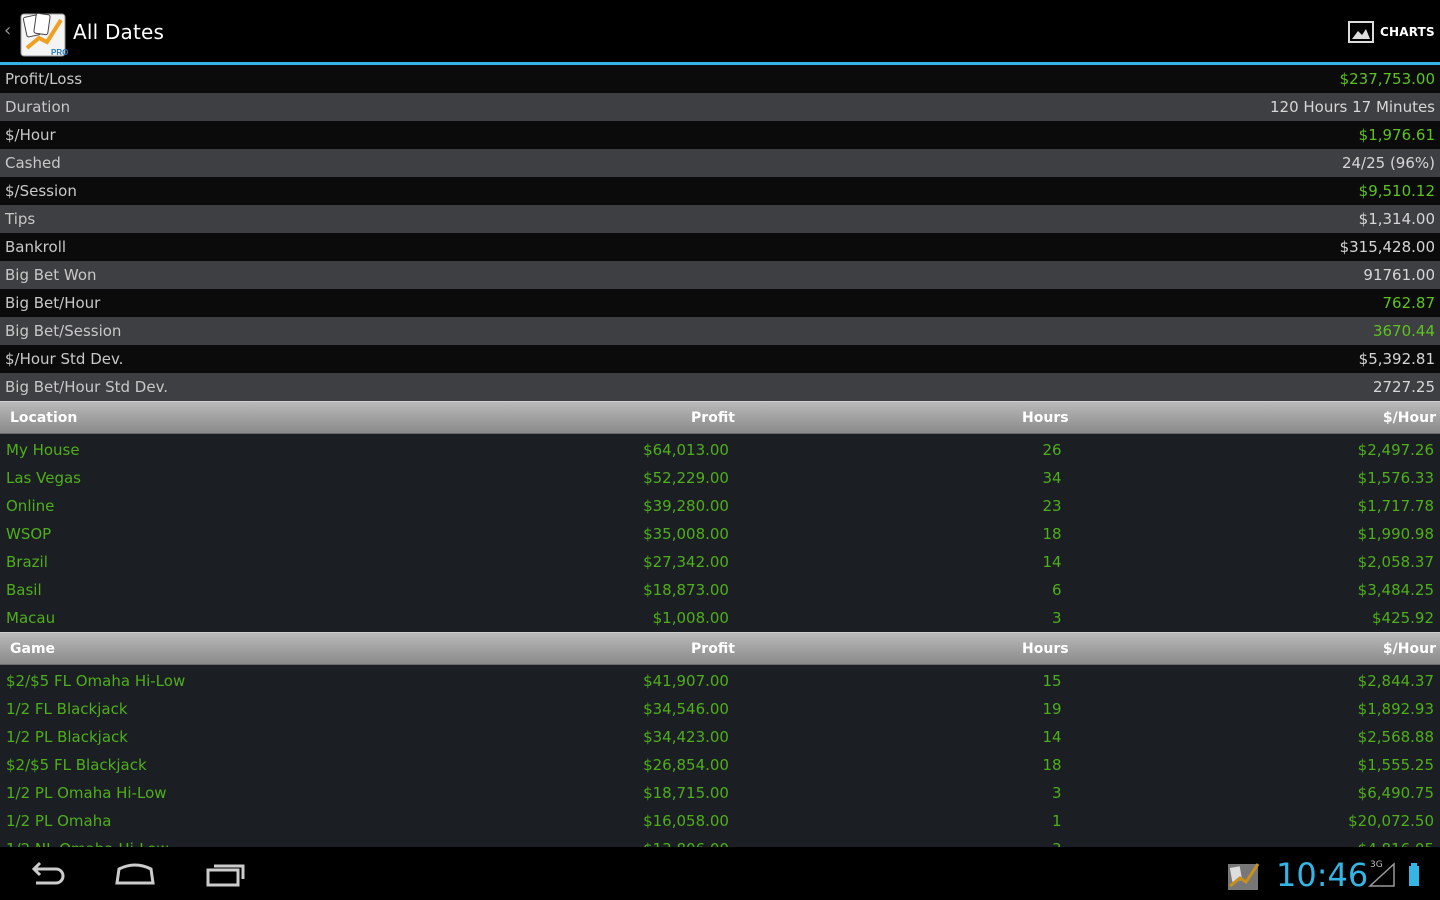 The image size is (1440, 900). What do you see at coordinates (1052, 709) in the screenshot?
I see `cell-hours: 19` at bounding box center [1052, 709].